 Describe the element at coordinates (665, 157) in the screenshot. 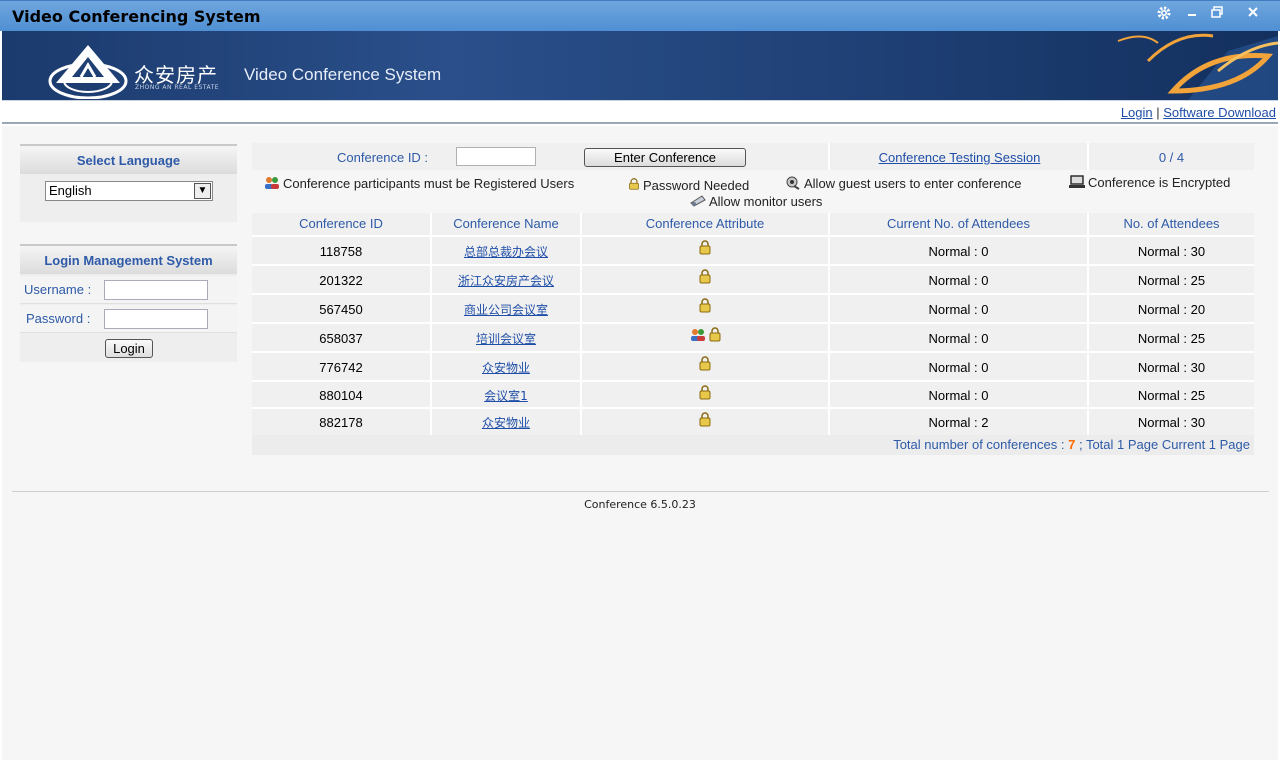

I see `enter-conference-button: Enter Conference` at that location.